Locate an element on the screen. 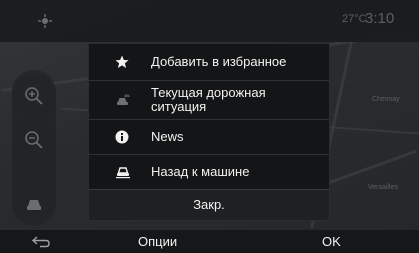 Image resolution: width=419 pixels, height=253 pixels. car-position-button is located at coordinates (34, 204).